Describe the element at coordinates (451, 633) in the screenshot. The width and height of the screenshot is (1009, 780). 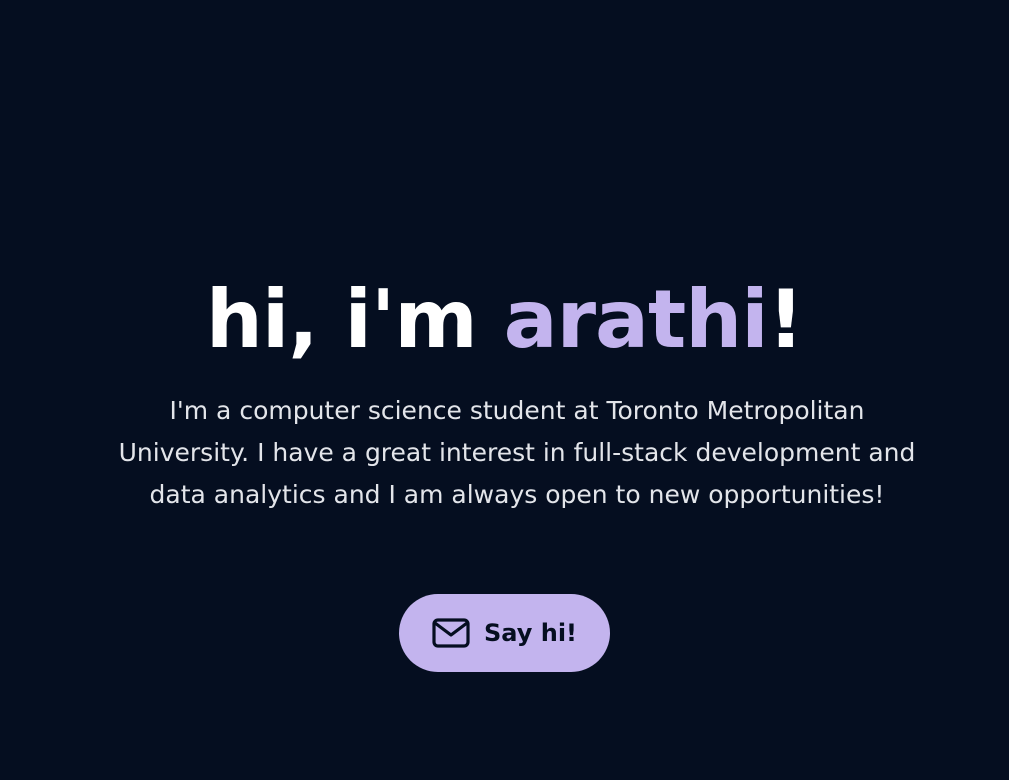
I see `mail-icon` at that location.